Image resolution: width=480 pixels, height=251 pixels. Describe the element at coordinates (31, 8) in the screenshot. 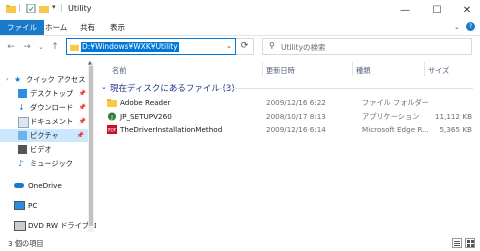

I see `properties-icon` at that location.